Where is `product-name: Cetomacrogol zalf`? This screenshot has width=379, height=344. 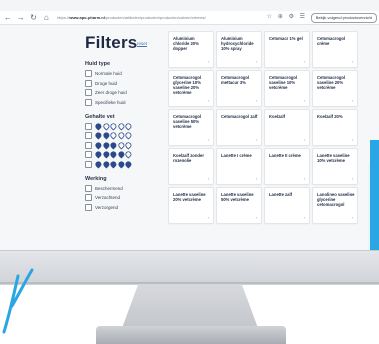 product-name: Cetomacrogol zalf is located at coordinates (239, 116).